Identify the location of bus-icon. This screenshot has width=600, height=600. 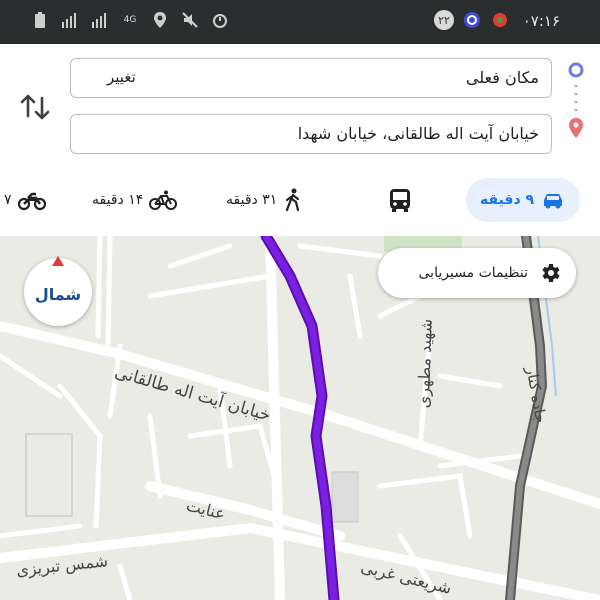
(400, 200).